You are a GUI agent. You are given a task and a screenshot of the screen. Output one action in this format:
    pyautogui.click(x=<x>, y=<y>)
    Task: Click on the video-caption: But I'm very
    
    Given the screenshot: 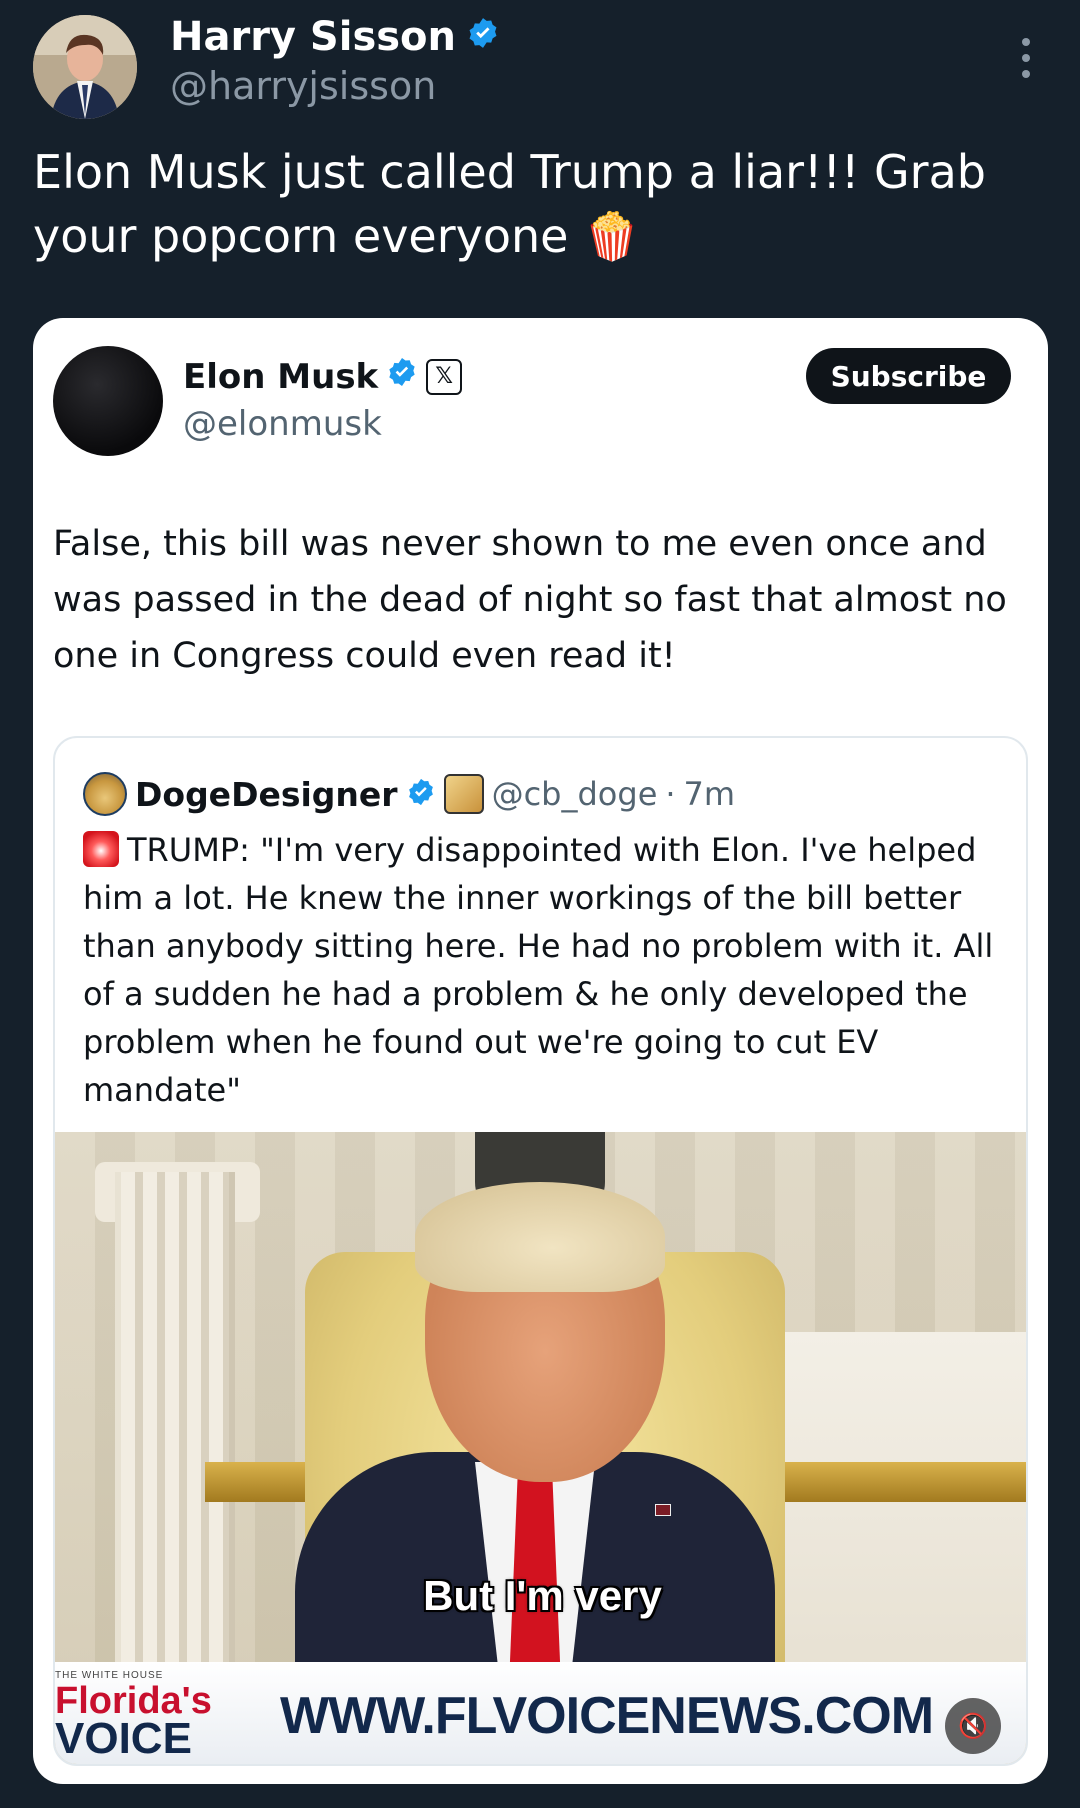 What is the action you would take?
    pyautogui.click(x=542, y=1595)
    